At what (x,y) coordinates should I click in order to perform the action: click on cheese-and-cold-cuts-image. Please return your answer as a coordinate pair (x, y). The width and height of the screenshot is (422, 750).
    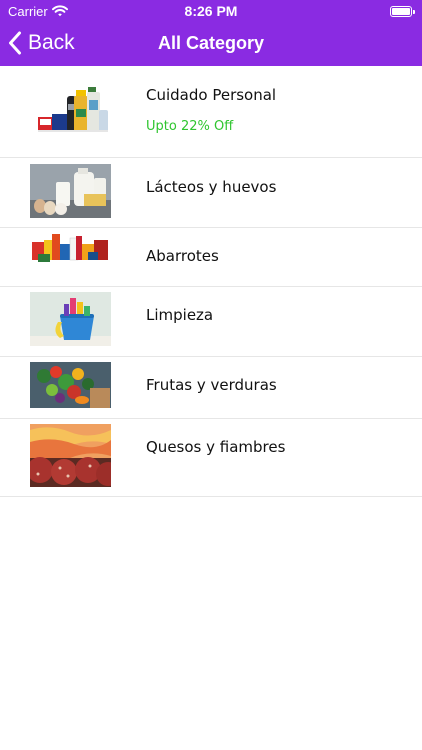
    Looking at the image, I should click on (70, 455).